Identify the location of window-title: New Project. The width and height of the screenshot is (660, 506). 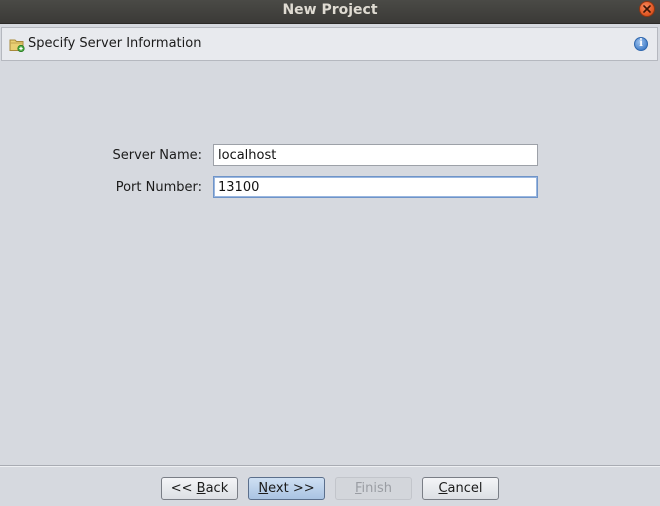
(330, 10).